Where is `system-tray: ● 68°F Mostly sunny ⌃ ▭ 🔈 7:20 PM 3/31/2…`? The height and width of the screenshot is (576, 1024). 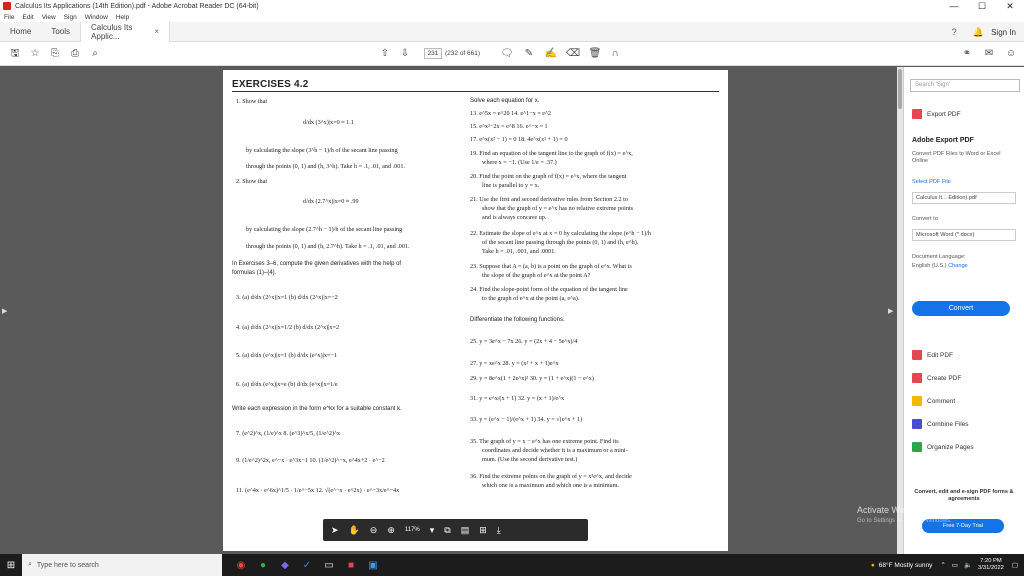
system-tray: ● 68°F Mostly sunny ⌃ ▭ 🔈 7:20 PM 3/31/2… is located at coordinates (944, 565).